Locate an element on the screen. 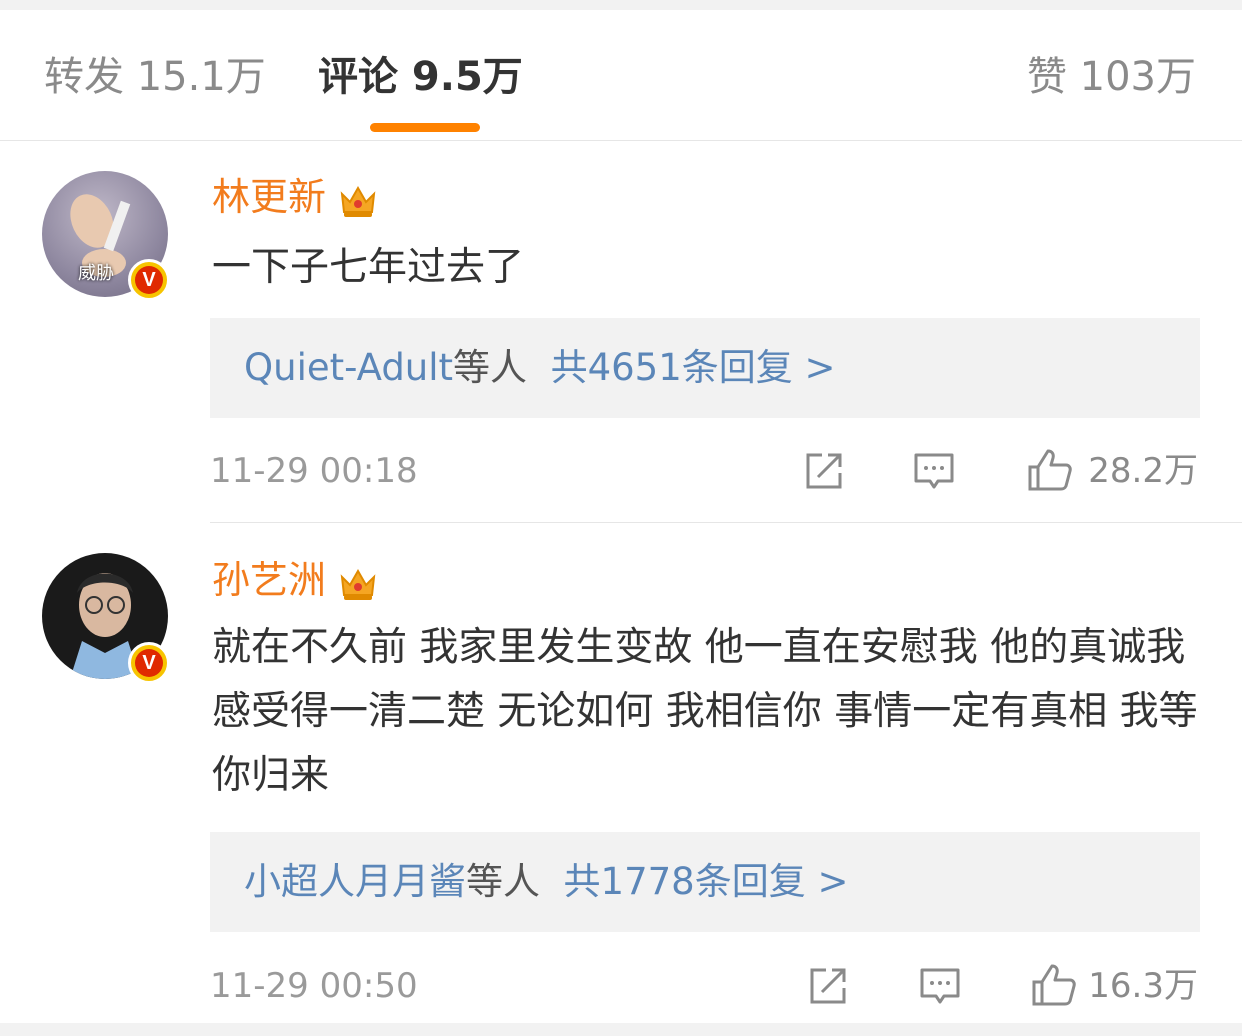  replies-count: 共4651条回复 > is located at coordinates (693, 367).